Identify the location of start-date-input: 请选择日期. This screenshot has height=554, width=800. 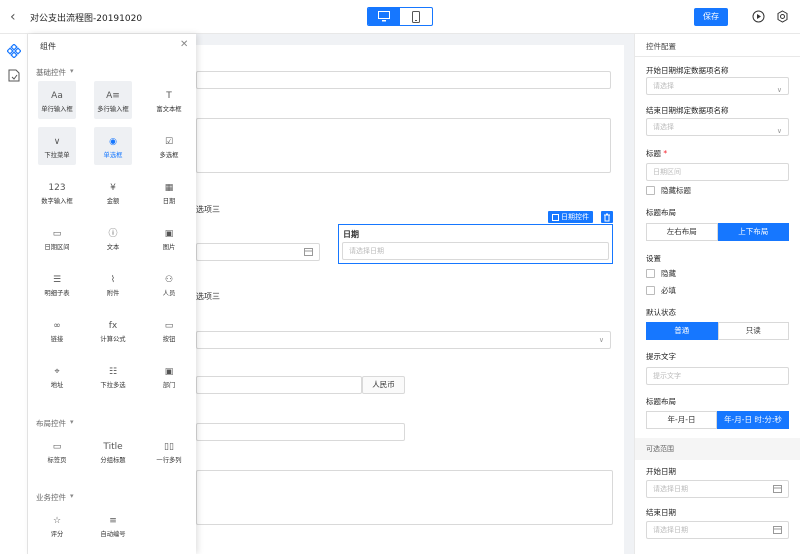
(717, 489).